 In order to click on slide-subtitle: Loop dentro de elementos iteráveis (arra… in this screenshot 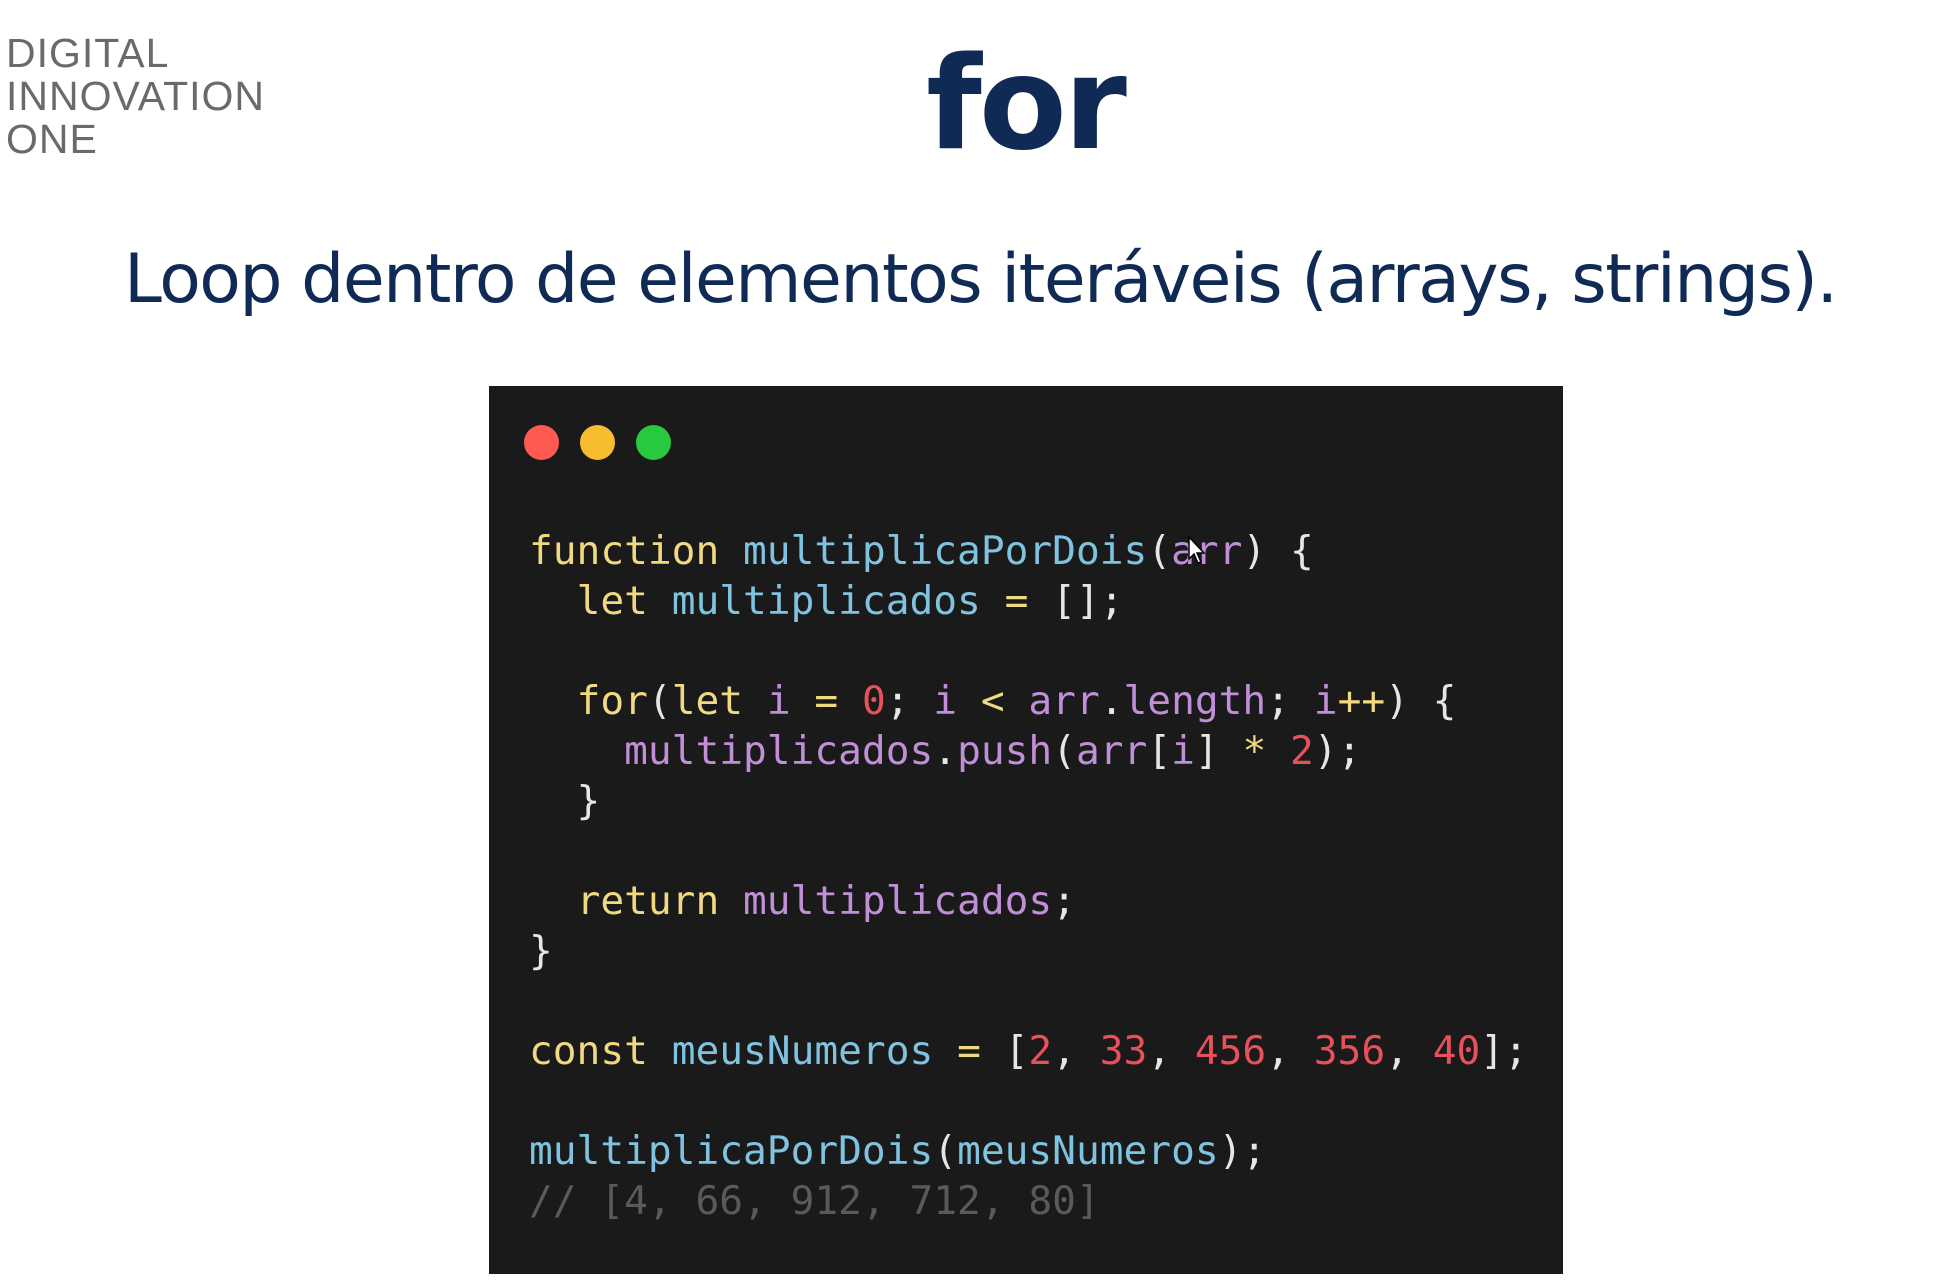, I will do `click(981, 279)`.